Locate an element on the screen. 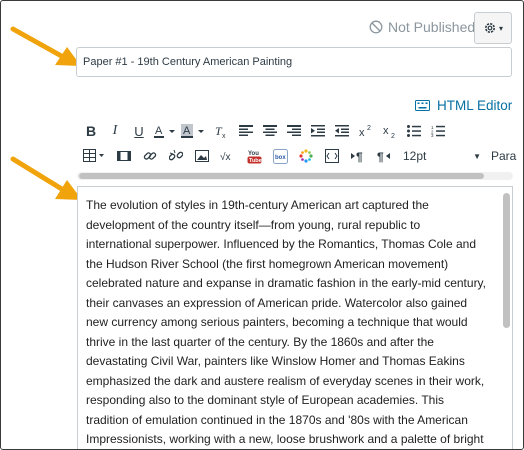 This screenshot has width=524, height=450. not-published-icon is located at coordinates (376, 27).